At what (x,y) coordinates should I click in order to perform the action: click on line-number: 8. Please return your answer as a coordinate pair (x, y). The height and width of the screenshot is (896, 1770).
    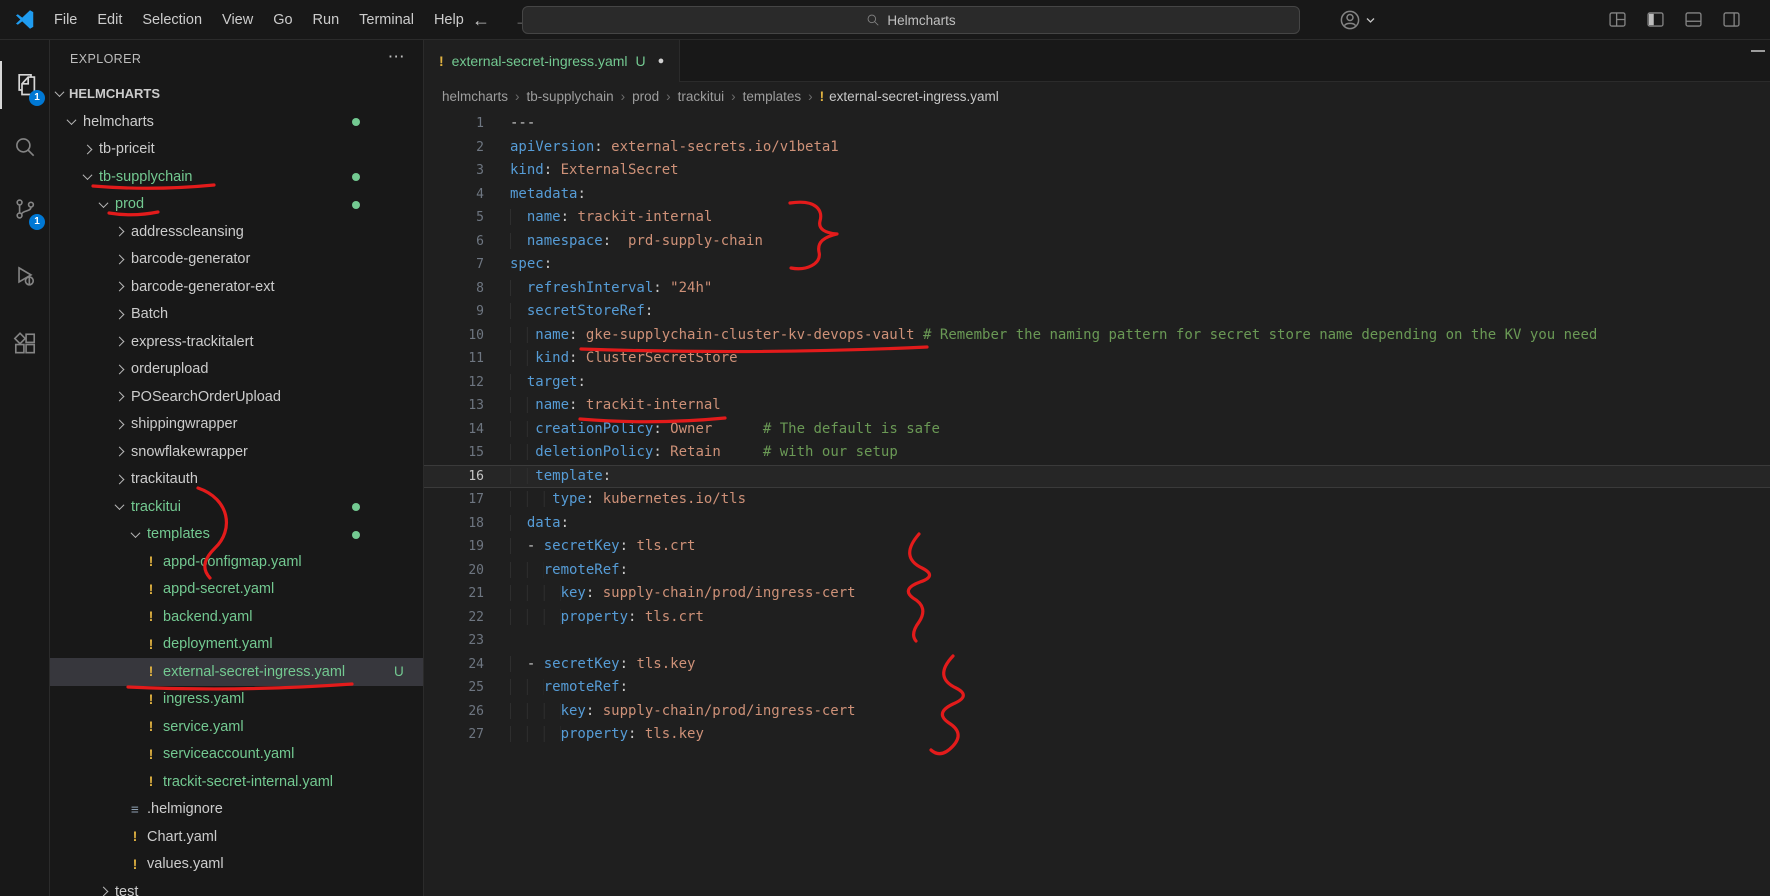
    Looking at the image, I should click on (467, 289).